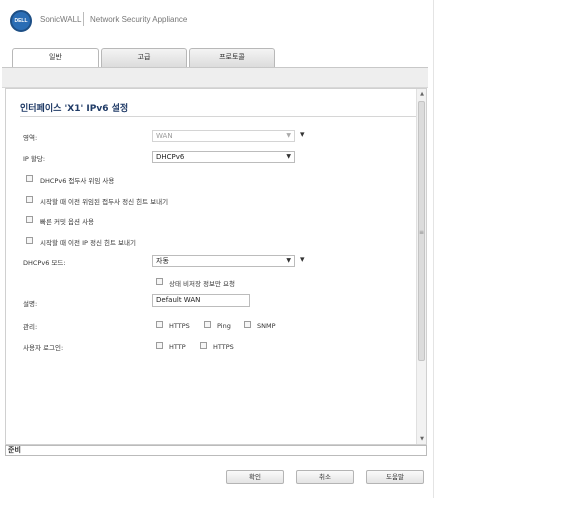 This screenshot has height=520, width=576. I want to click on prefix-delegation-checkbox, so click(29, 178).